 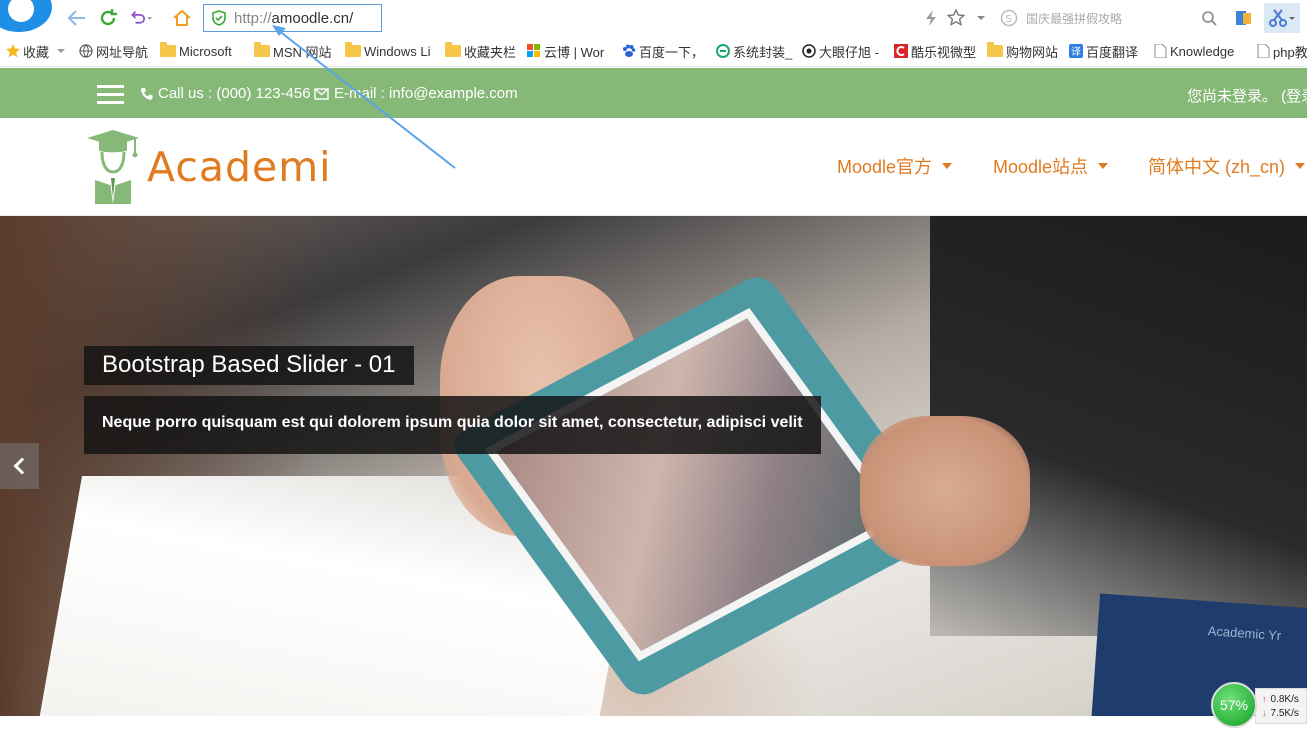 I want to click on screenshot-button, so click(x=1282, y=18).